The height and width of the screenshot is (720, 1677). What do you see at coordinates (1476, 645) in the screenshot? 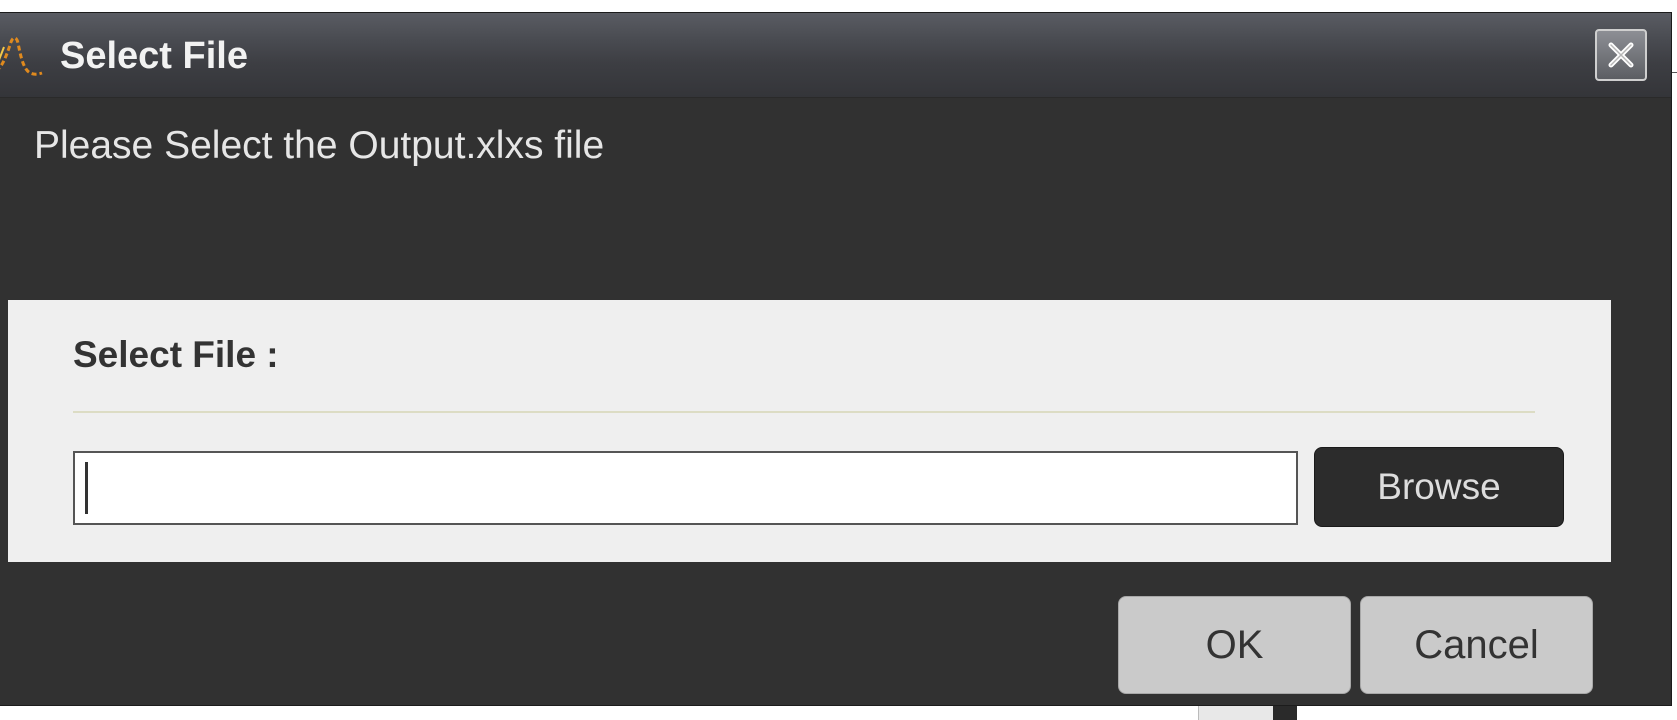
I see `cancel-button: Cancel` at bounding box center [1476, 645].